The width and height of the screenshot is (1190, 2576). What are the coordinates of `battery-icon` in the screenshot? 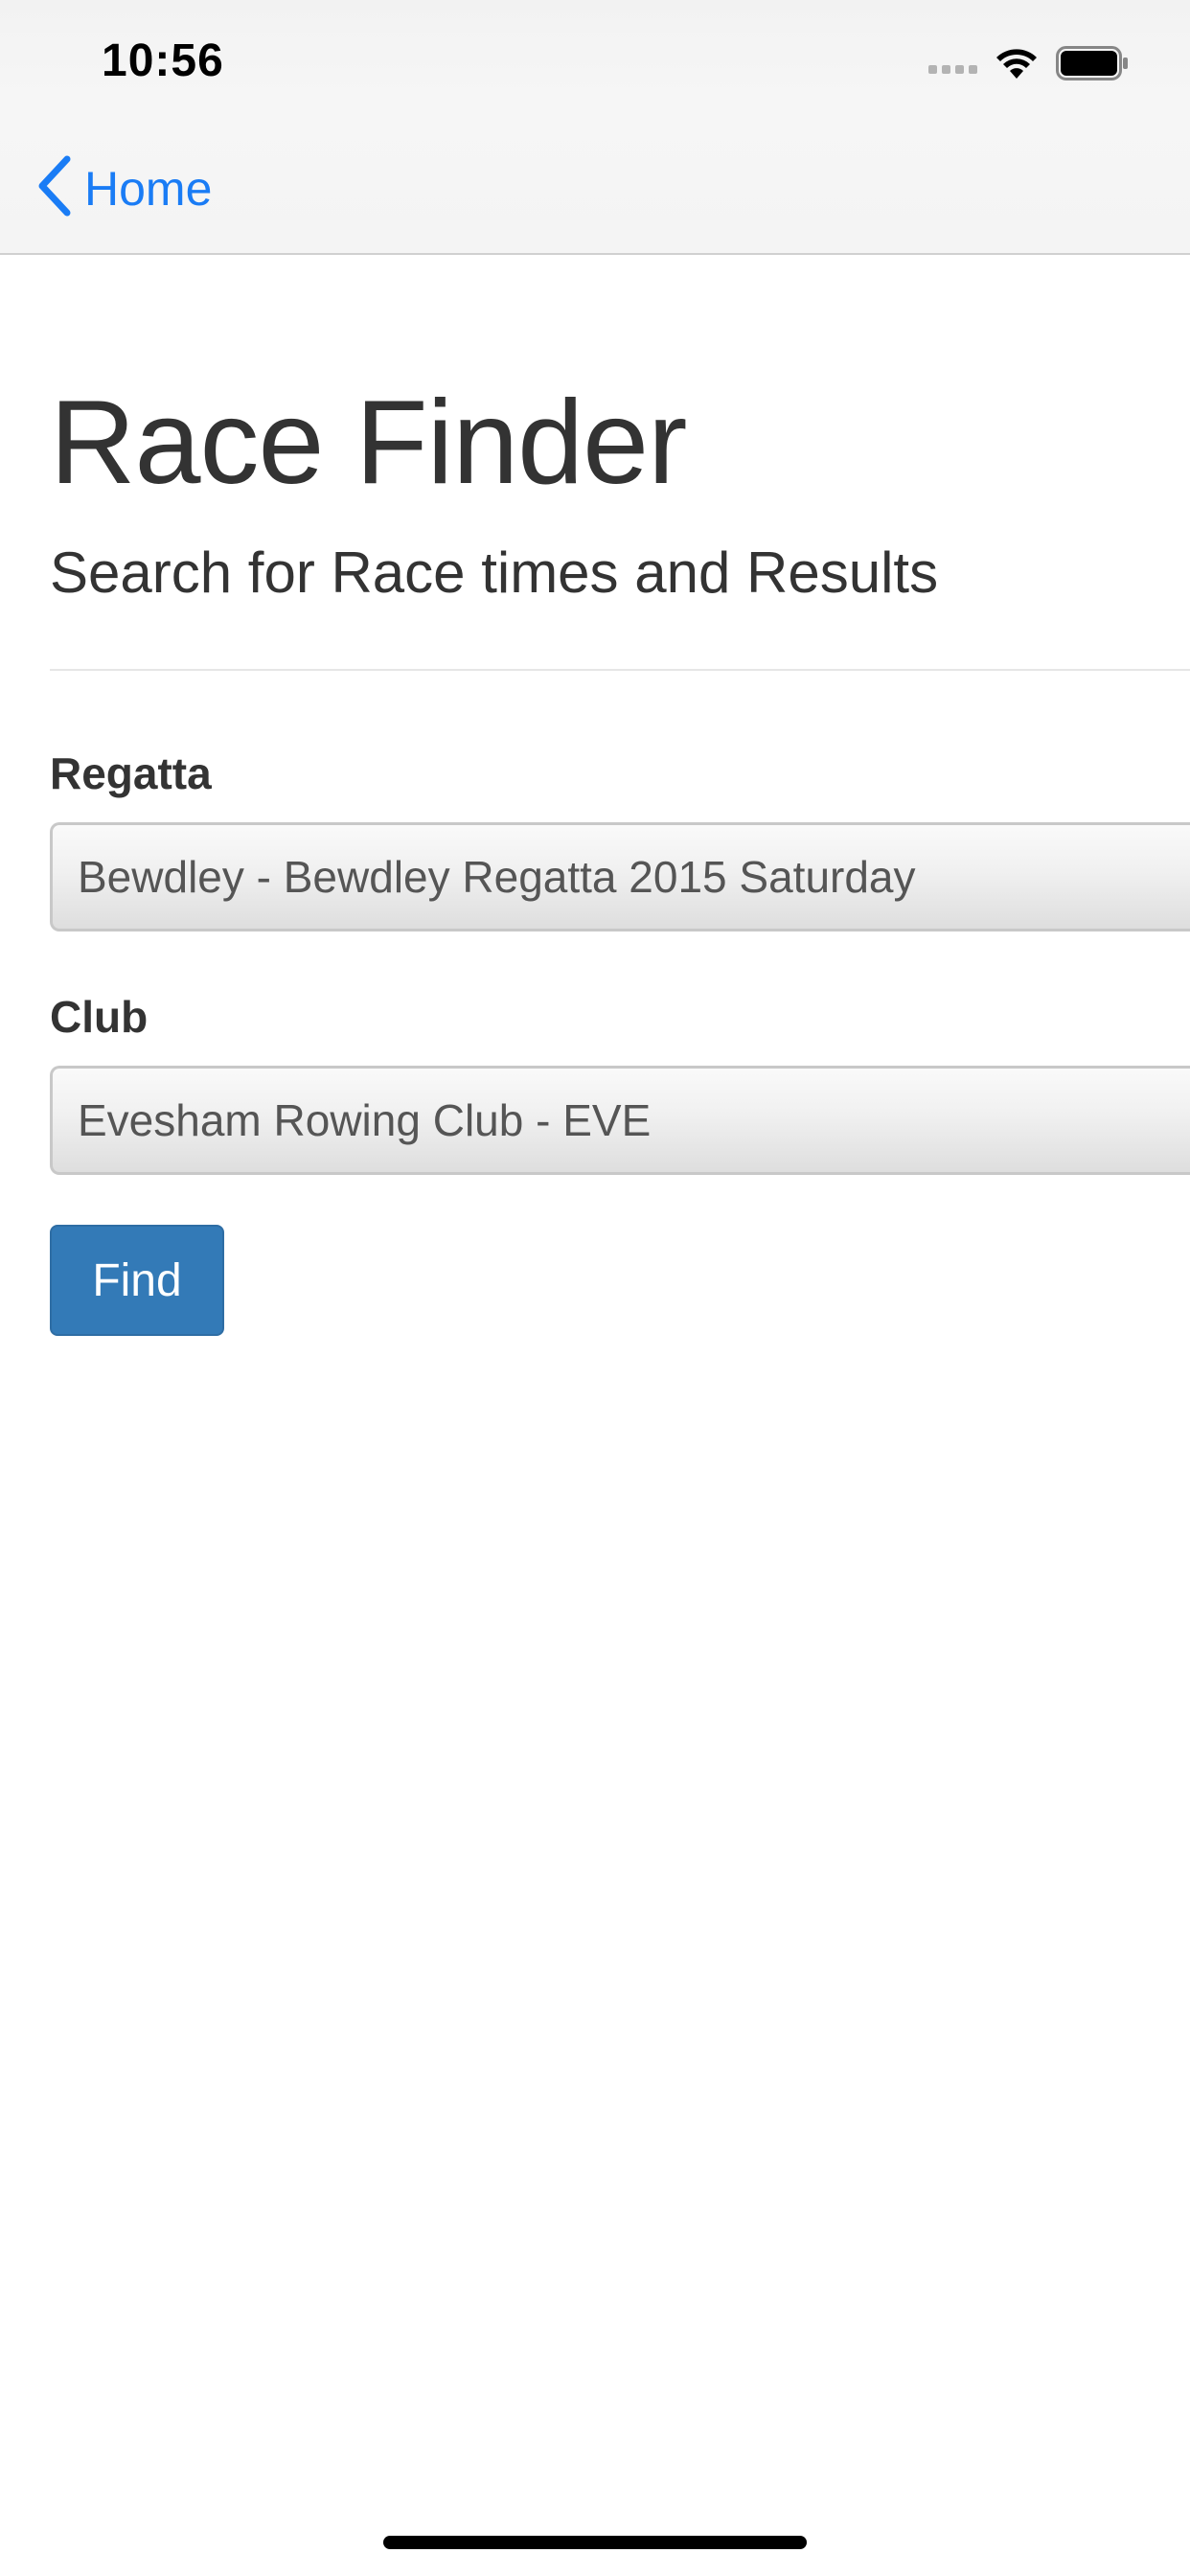 It's located at (1093, 63).